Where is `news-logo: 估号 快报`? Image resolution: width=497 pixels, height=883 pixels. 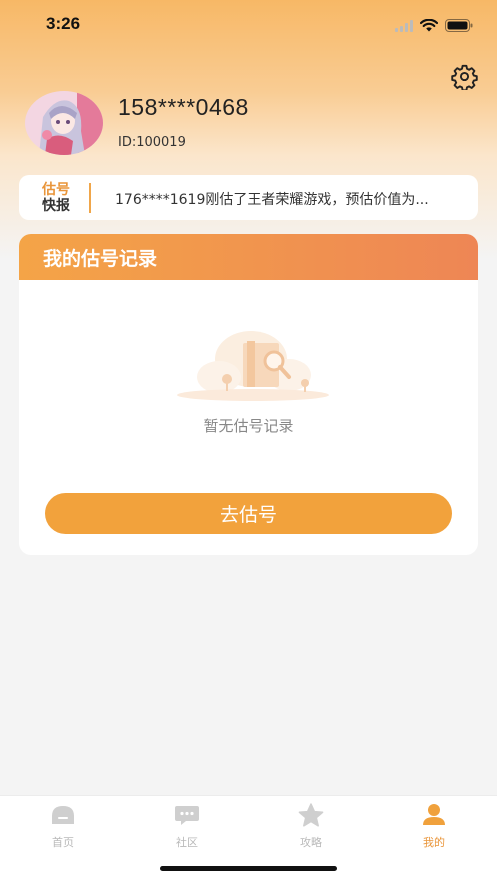 news-logo: 估号 快报 is located at coordinates (56, 198).